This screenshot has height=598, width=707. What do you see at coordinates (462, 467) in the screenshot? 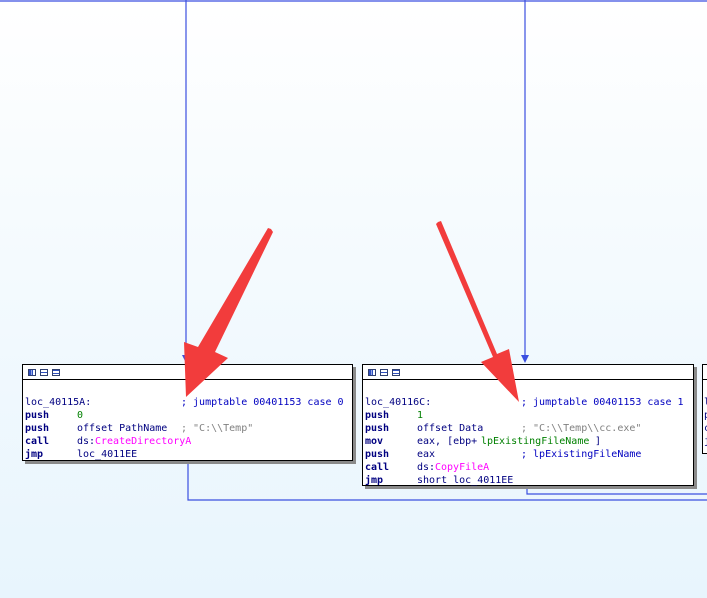
I see `import-name: CopyFileA` at bounding box center [462, 467].